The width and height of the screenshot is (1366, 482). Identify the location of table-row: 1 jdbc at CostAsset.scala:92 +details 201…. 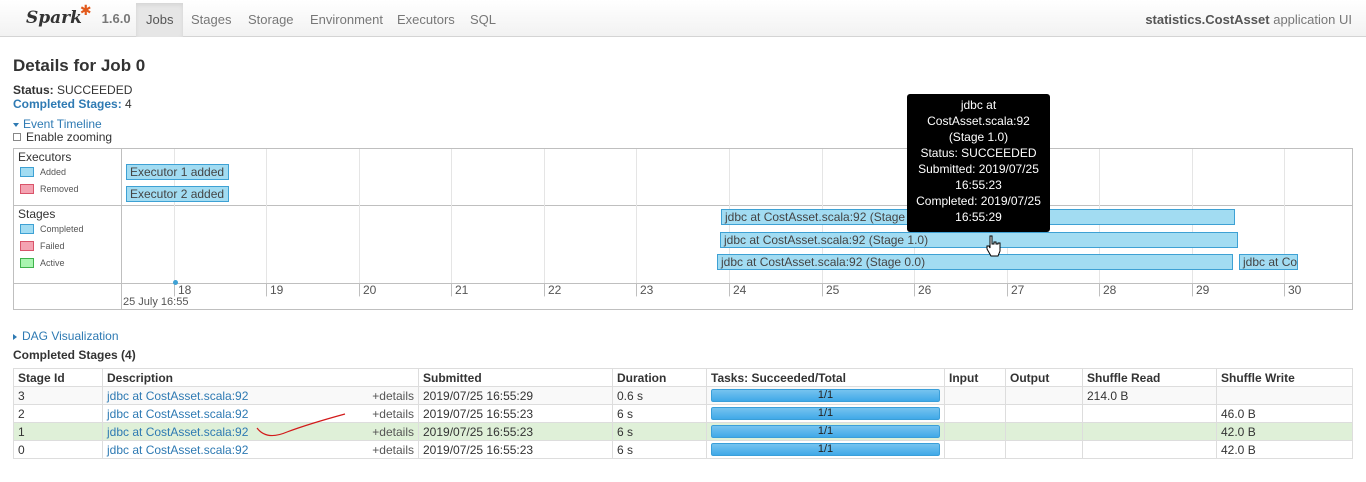
(683, 431).